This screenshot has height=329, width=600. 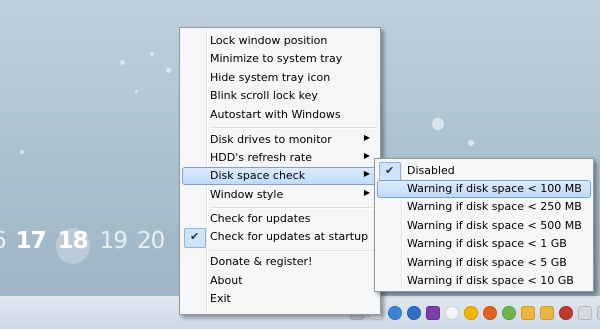 I want to click on menu-item-check-for-updates: Check for updates, so click(x=280, y=219).